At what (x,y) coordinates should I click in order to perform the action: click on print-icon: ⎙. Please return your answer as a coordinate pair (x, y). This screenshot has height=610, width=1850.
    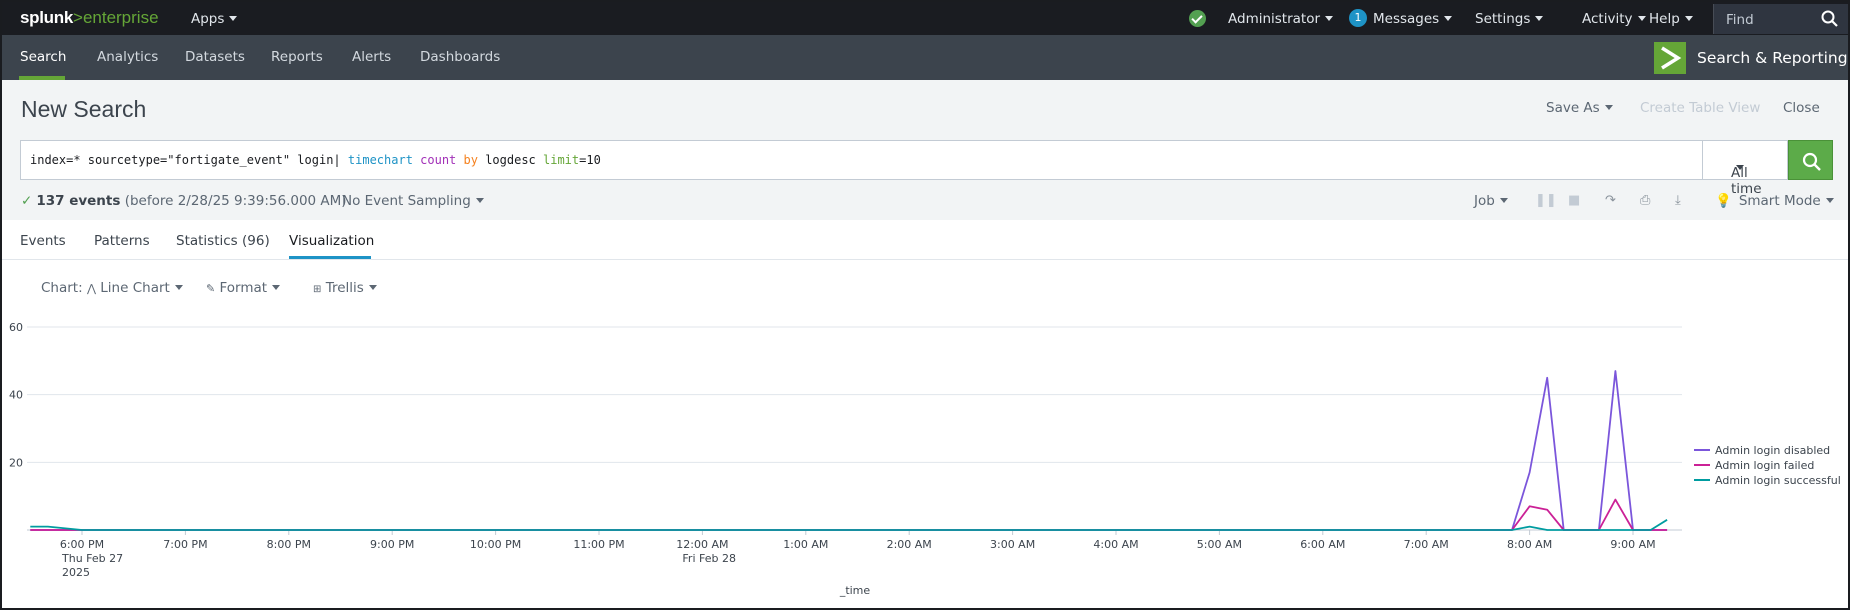
    Looking at the image, I should click on (1645, 200).